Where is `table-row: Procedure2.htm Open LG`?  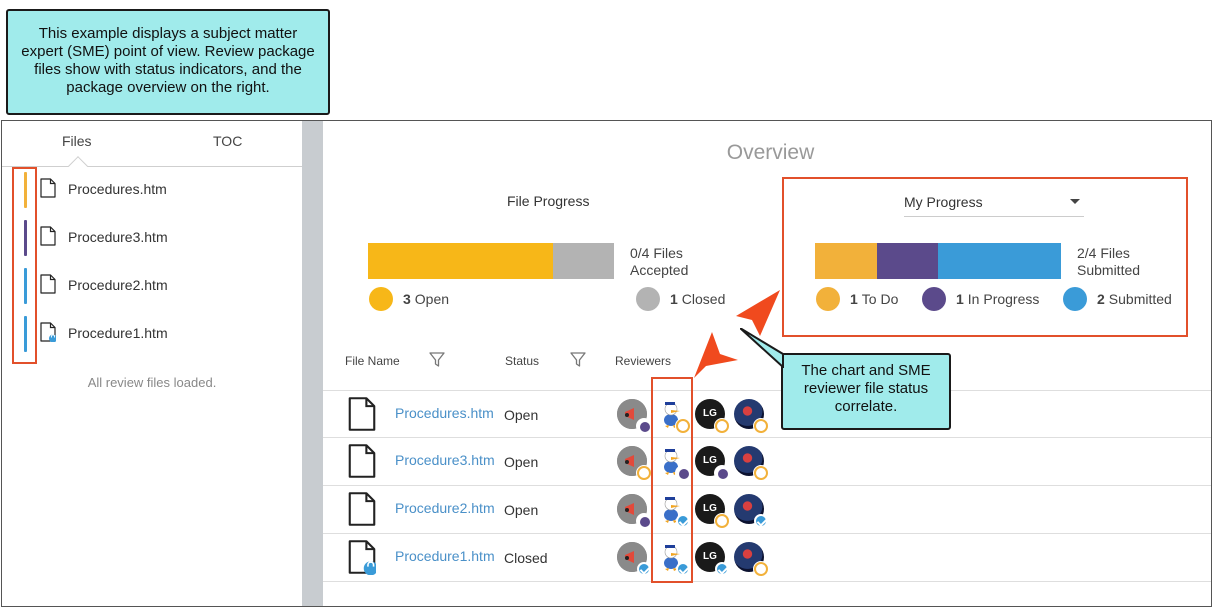
table-row: Procedure2.htm Open LG is located at coordinates (767, 510).